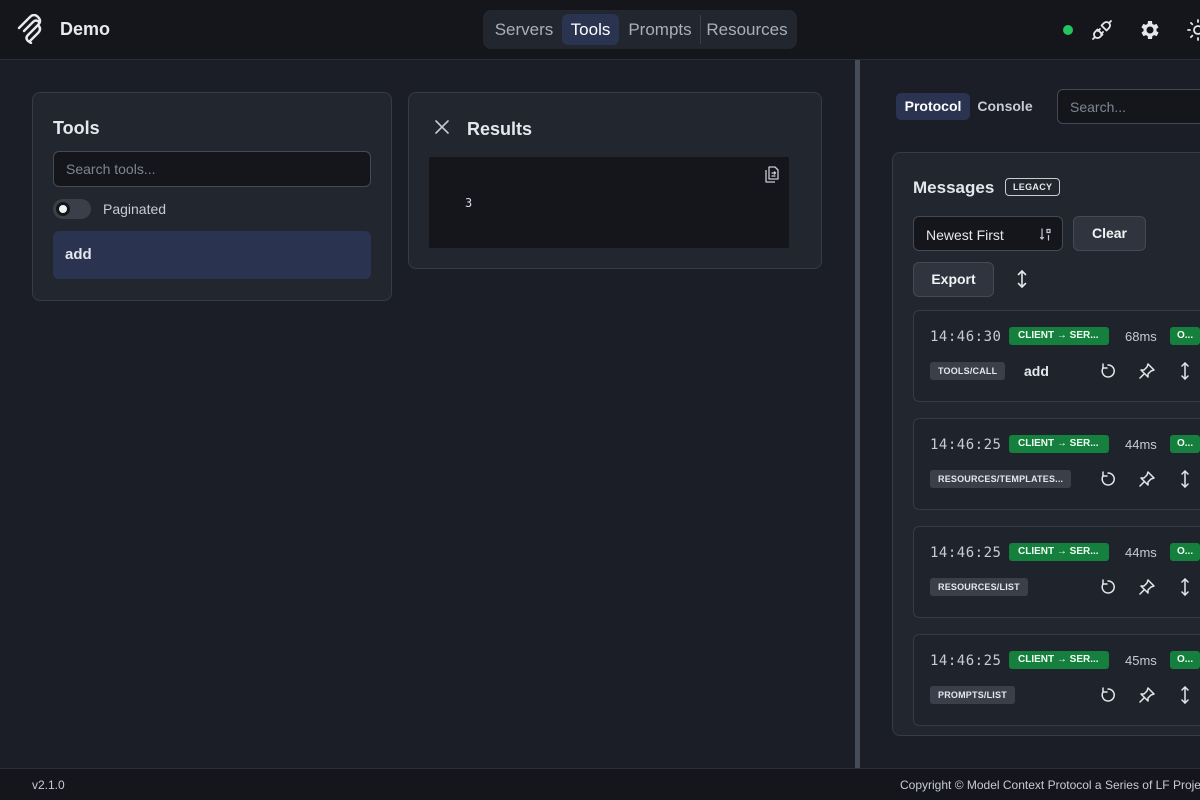 The width and height of the screenshot is (1200, 800). I want to click on connection-status-dot, so click(1068, 30).